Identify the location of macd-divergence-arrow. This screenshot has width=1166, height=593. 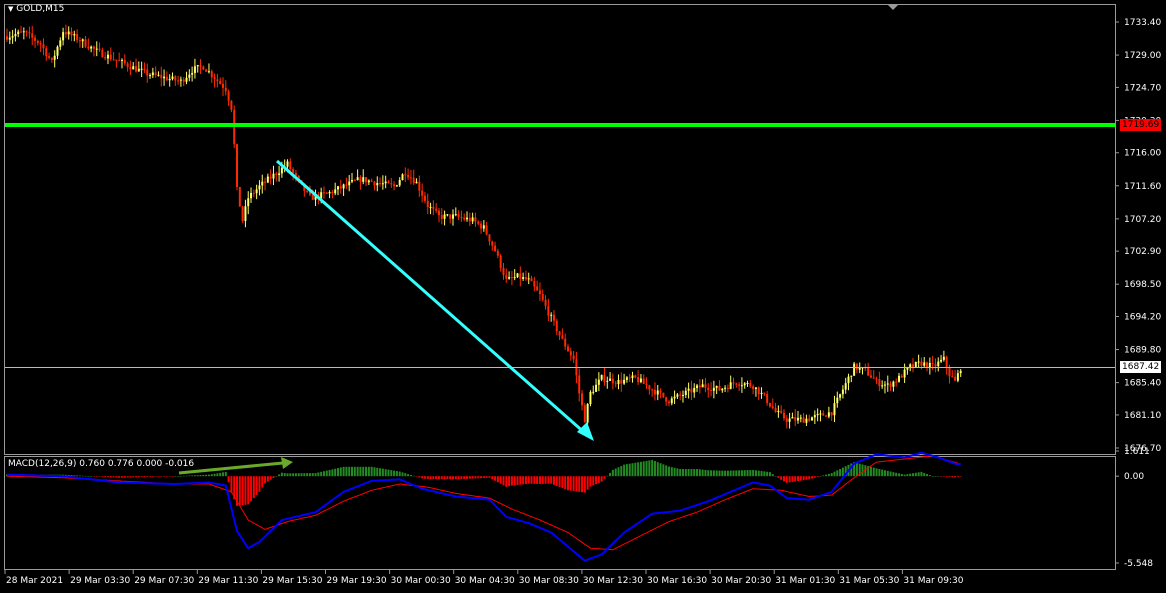
(235, 466).